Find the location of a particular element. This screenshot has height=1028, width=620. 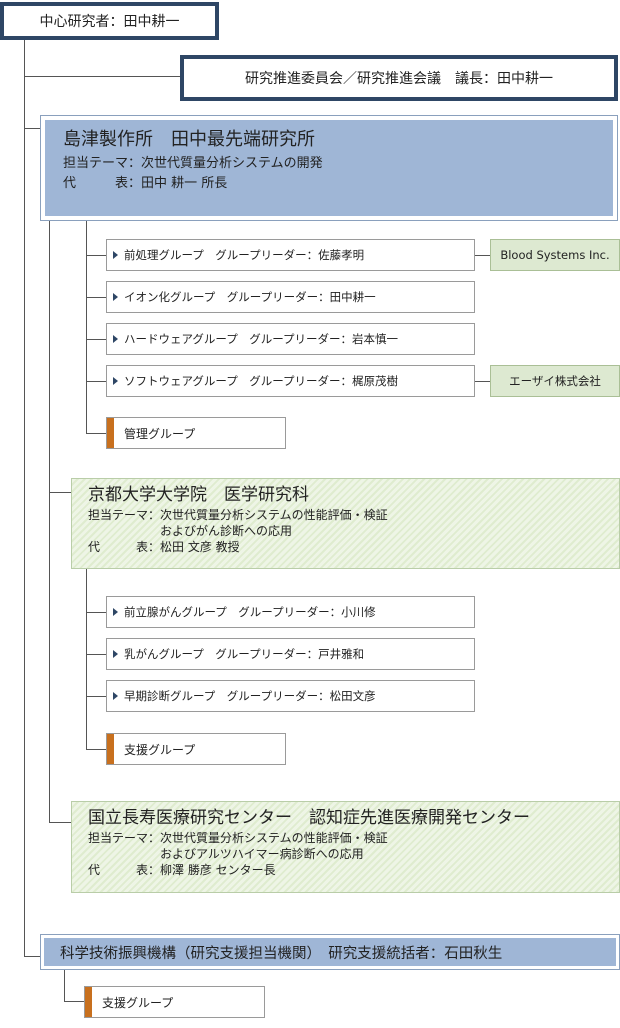

group-label: 乳がんグループ グループリーダー：戸井雅和 is located at coordinates (244, 654).